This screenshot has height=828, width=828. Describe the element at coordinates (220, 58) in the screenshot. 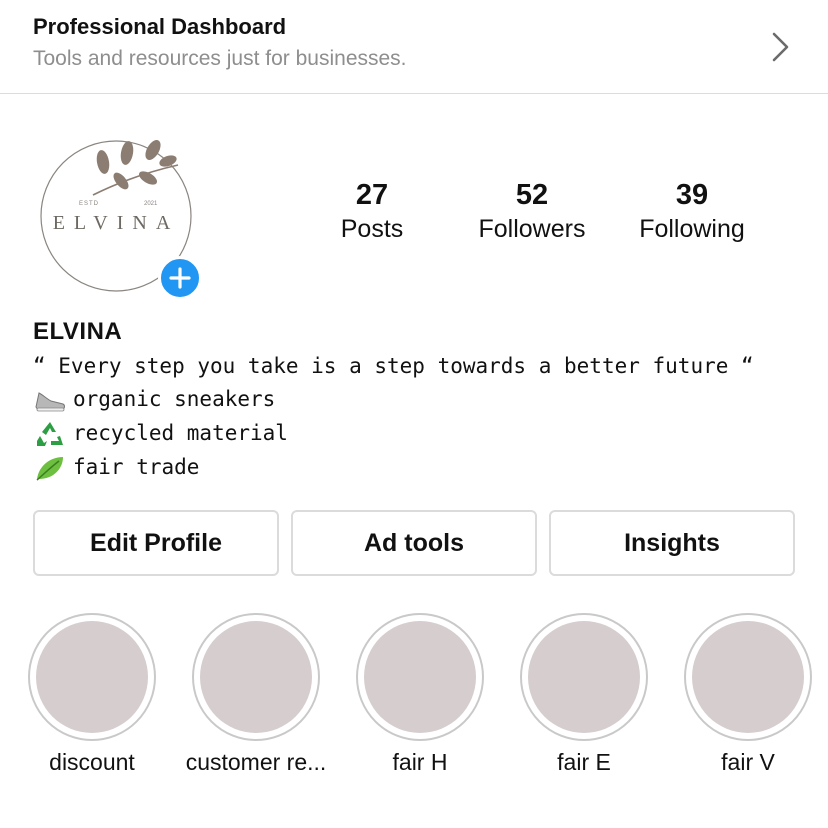

I see `dashboard-subtitle: Tools and resources just for businesses.` at that location.